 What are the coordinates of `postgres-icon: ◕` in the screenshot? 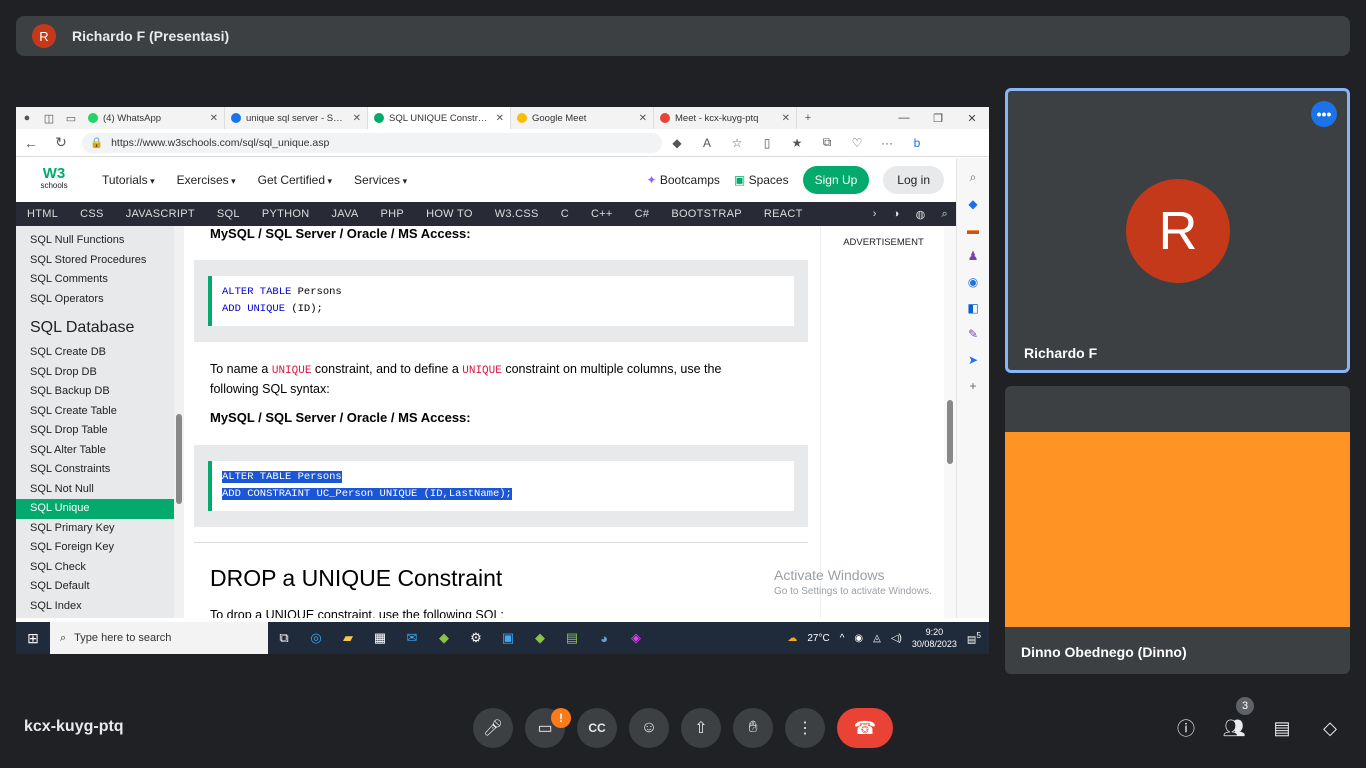 It's located at (604, 638).